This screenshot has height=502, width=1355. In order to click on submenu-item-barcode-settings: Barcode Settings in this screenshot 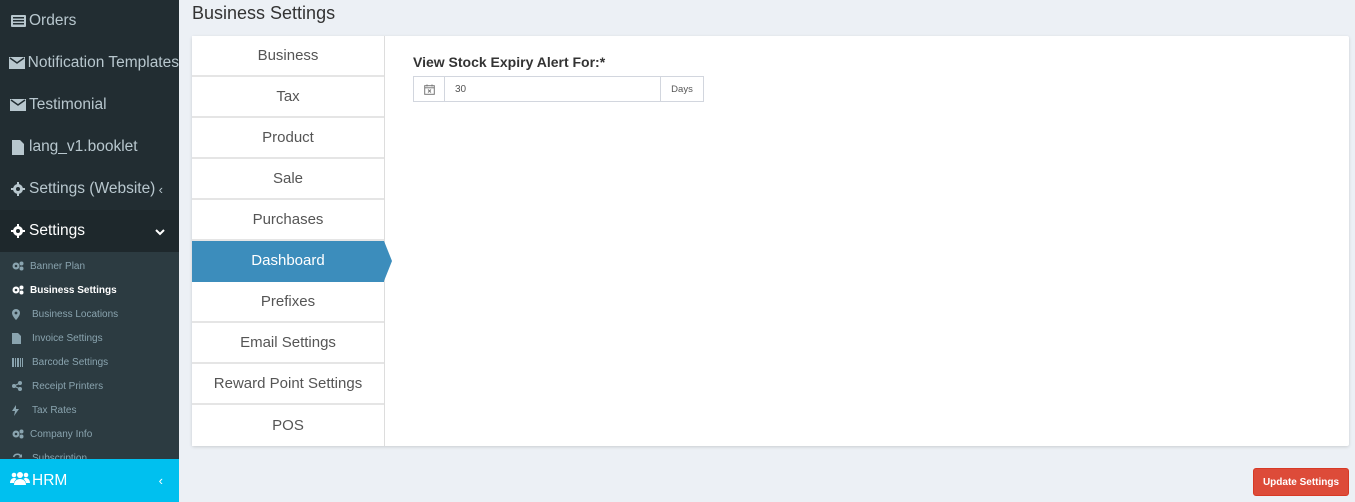, I will do `click(89, 362)`.